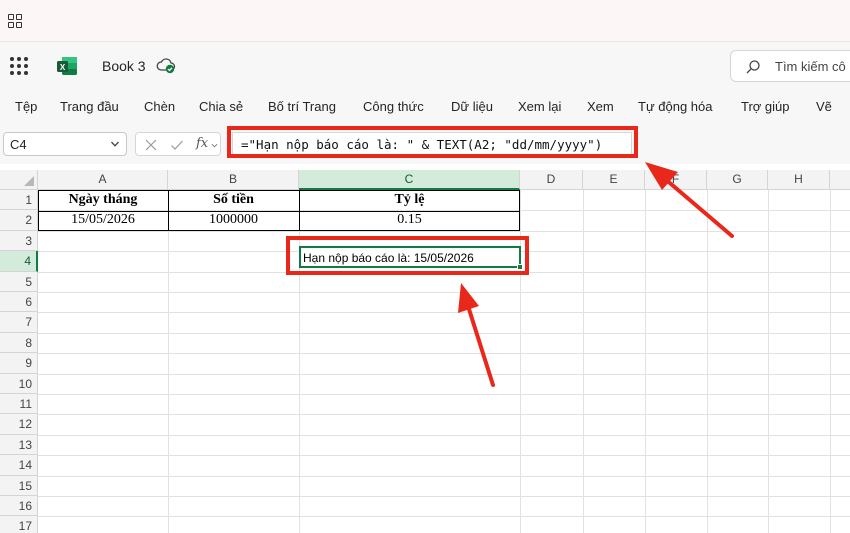 This screenshot has height=533, width=850. I want to click on cell-highlight-box, so click(407, 255).